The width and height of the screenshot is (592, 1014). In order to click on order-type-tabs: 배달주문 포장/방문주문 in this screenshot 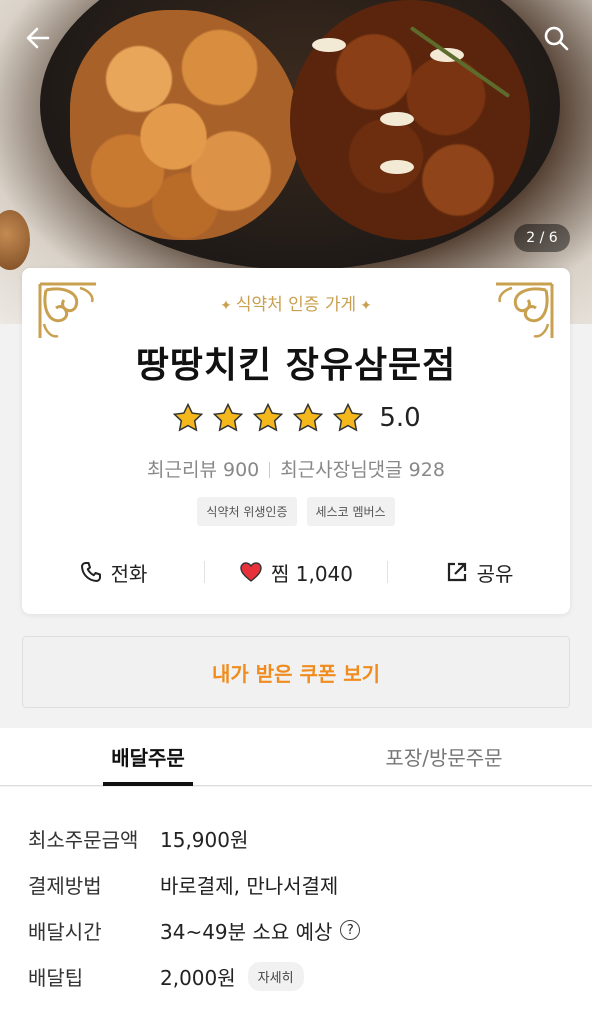, I will do `click(296, 757)`.